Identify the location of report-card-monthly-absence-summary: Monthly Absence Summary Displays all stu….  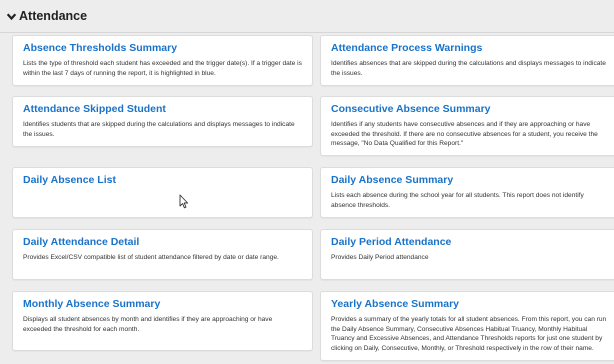
(162, 321).